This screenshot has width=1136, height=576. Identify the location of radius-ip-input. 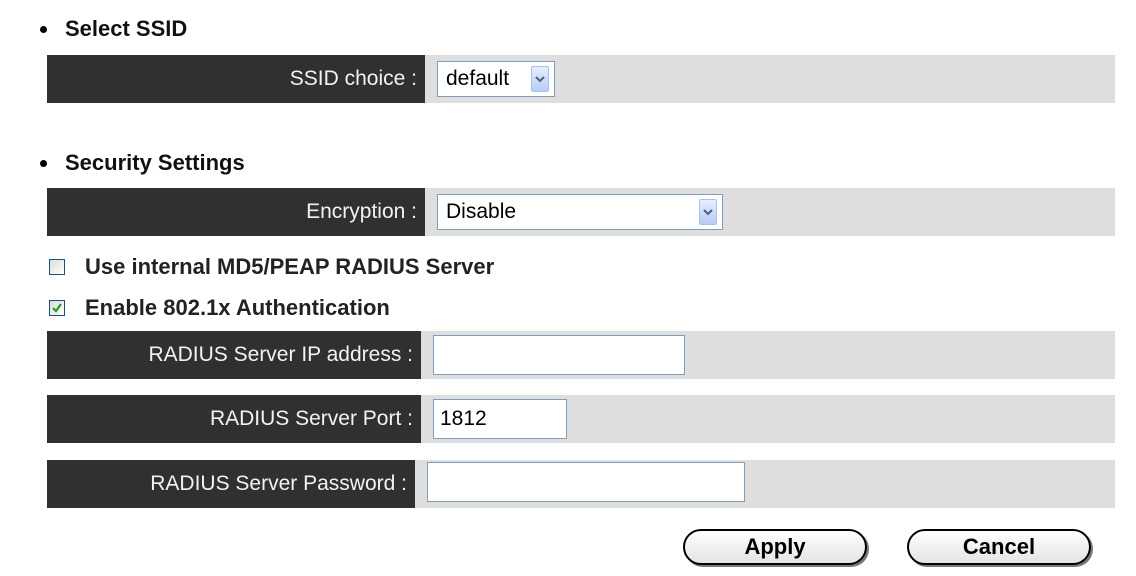
(559, 355).